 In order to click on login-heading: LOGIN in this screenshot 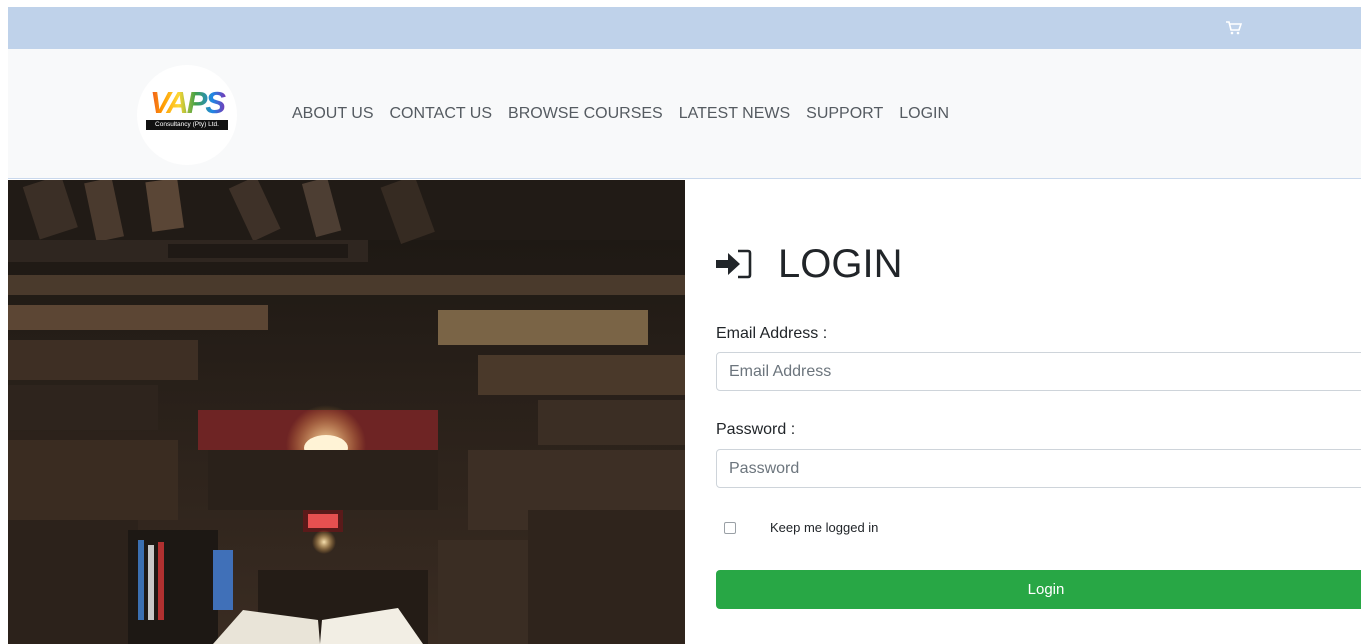, I will do `click(809, 264)`.